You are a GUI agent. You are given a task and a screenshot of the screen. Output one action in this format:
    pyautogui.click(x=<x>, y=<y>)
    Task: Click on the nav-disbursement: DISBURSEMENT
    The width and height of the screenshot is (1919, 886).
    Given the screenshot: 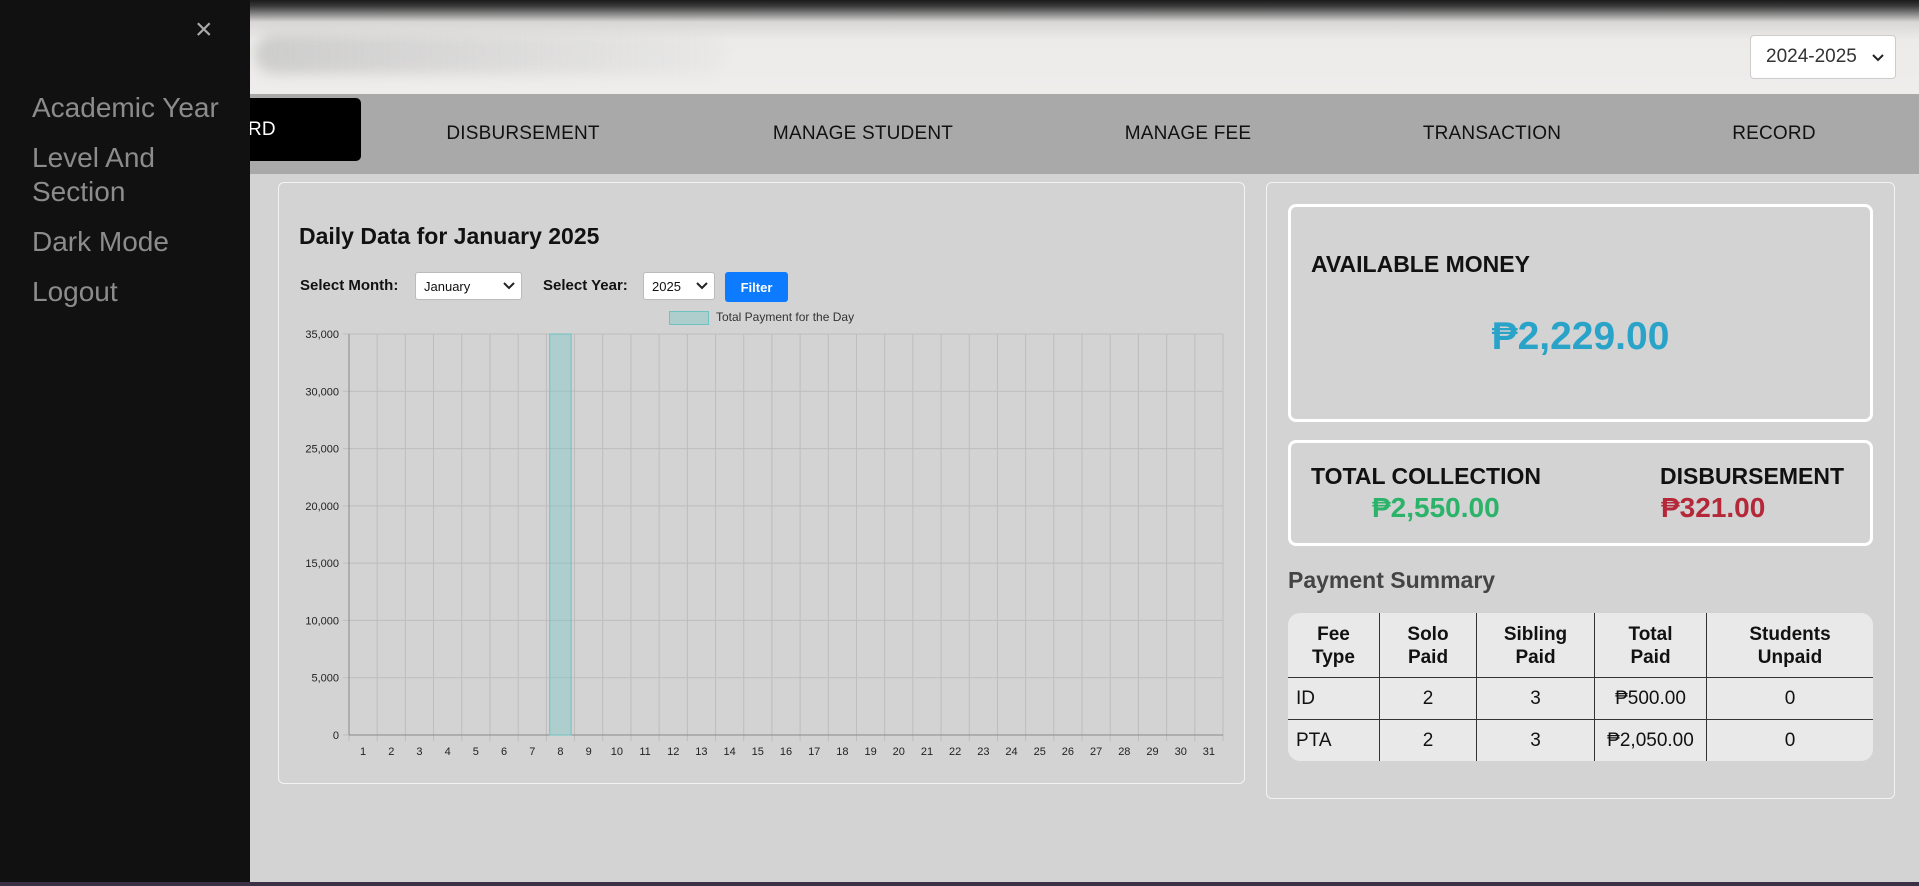 What is the action you would take?
    pyautogui.click(x=523, y=134)
    